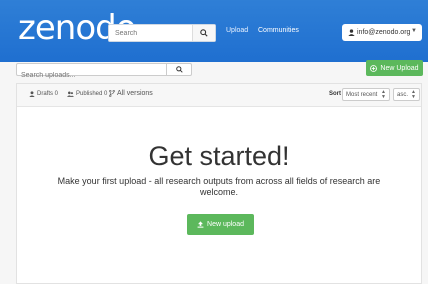 This screenshot has width=428, height=284. Describe the element at coordinates (91, 75) in the screenshot. I see `uploads-search-input` at that location.